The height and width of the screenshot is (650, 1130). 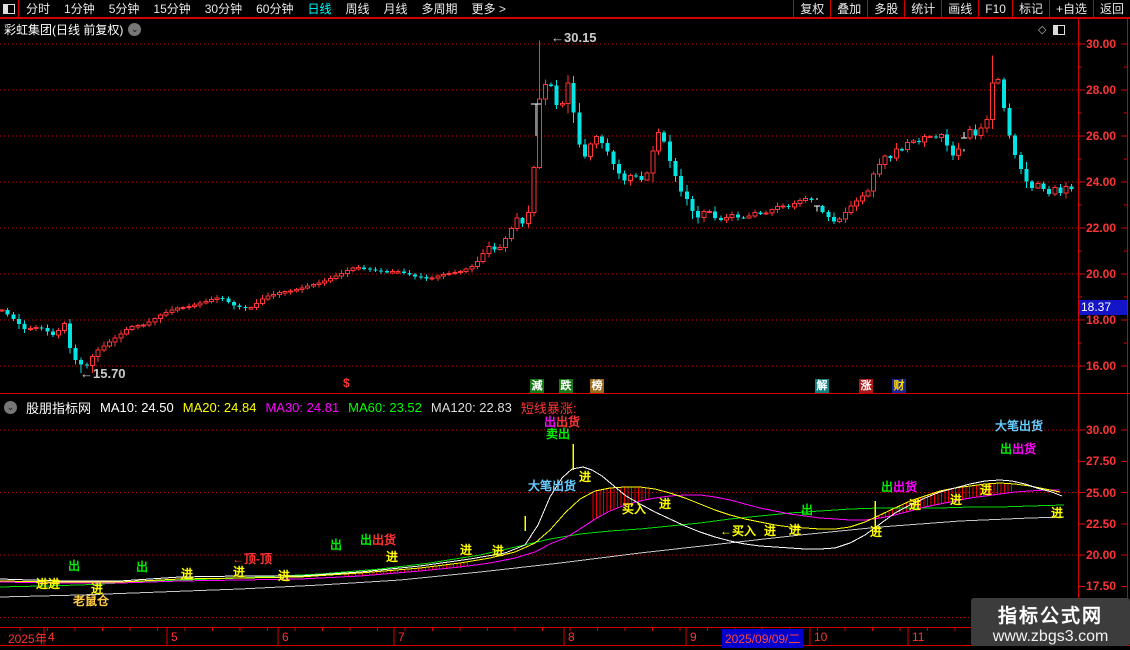 What do you see at coordinates (27, 639) in the screenshot?
I see `year-label: 2025年` at bounding box center [27, 639].